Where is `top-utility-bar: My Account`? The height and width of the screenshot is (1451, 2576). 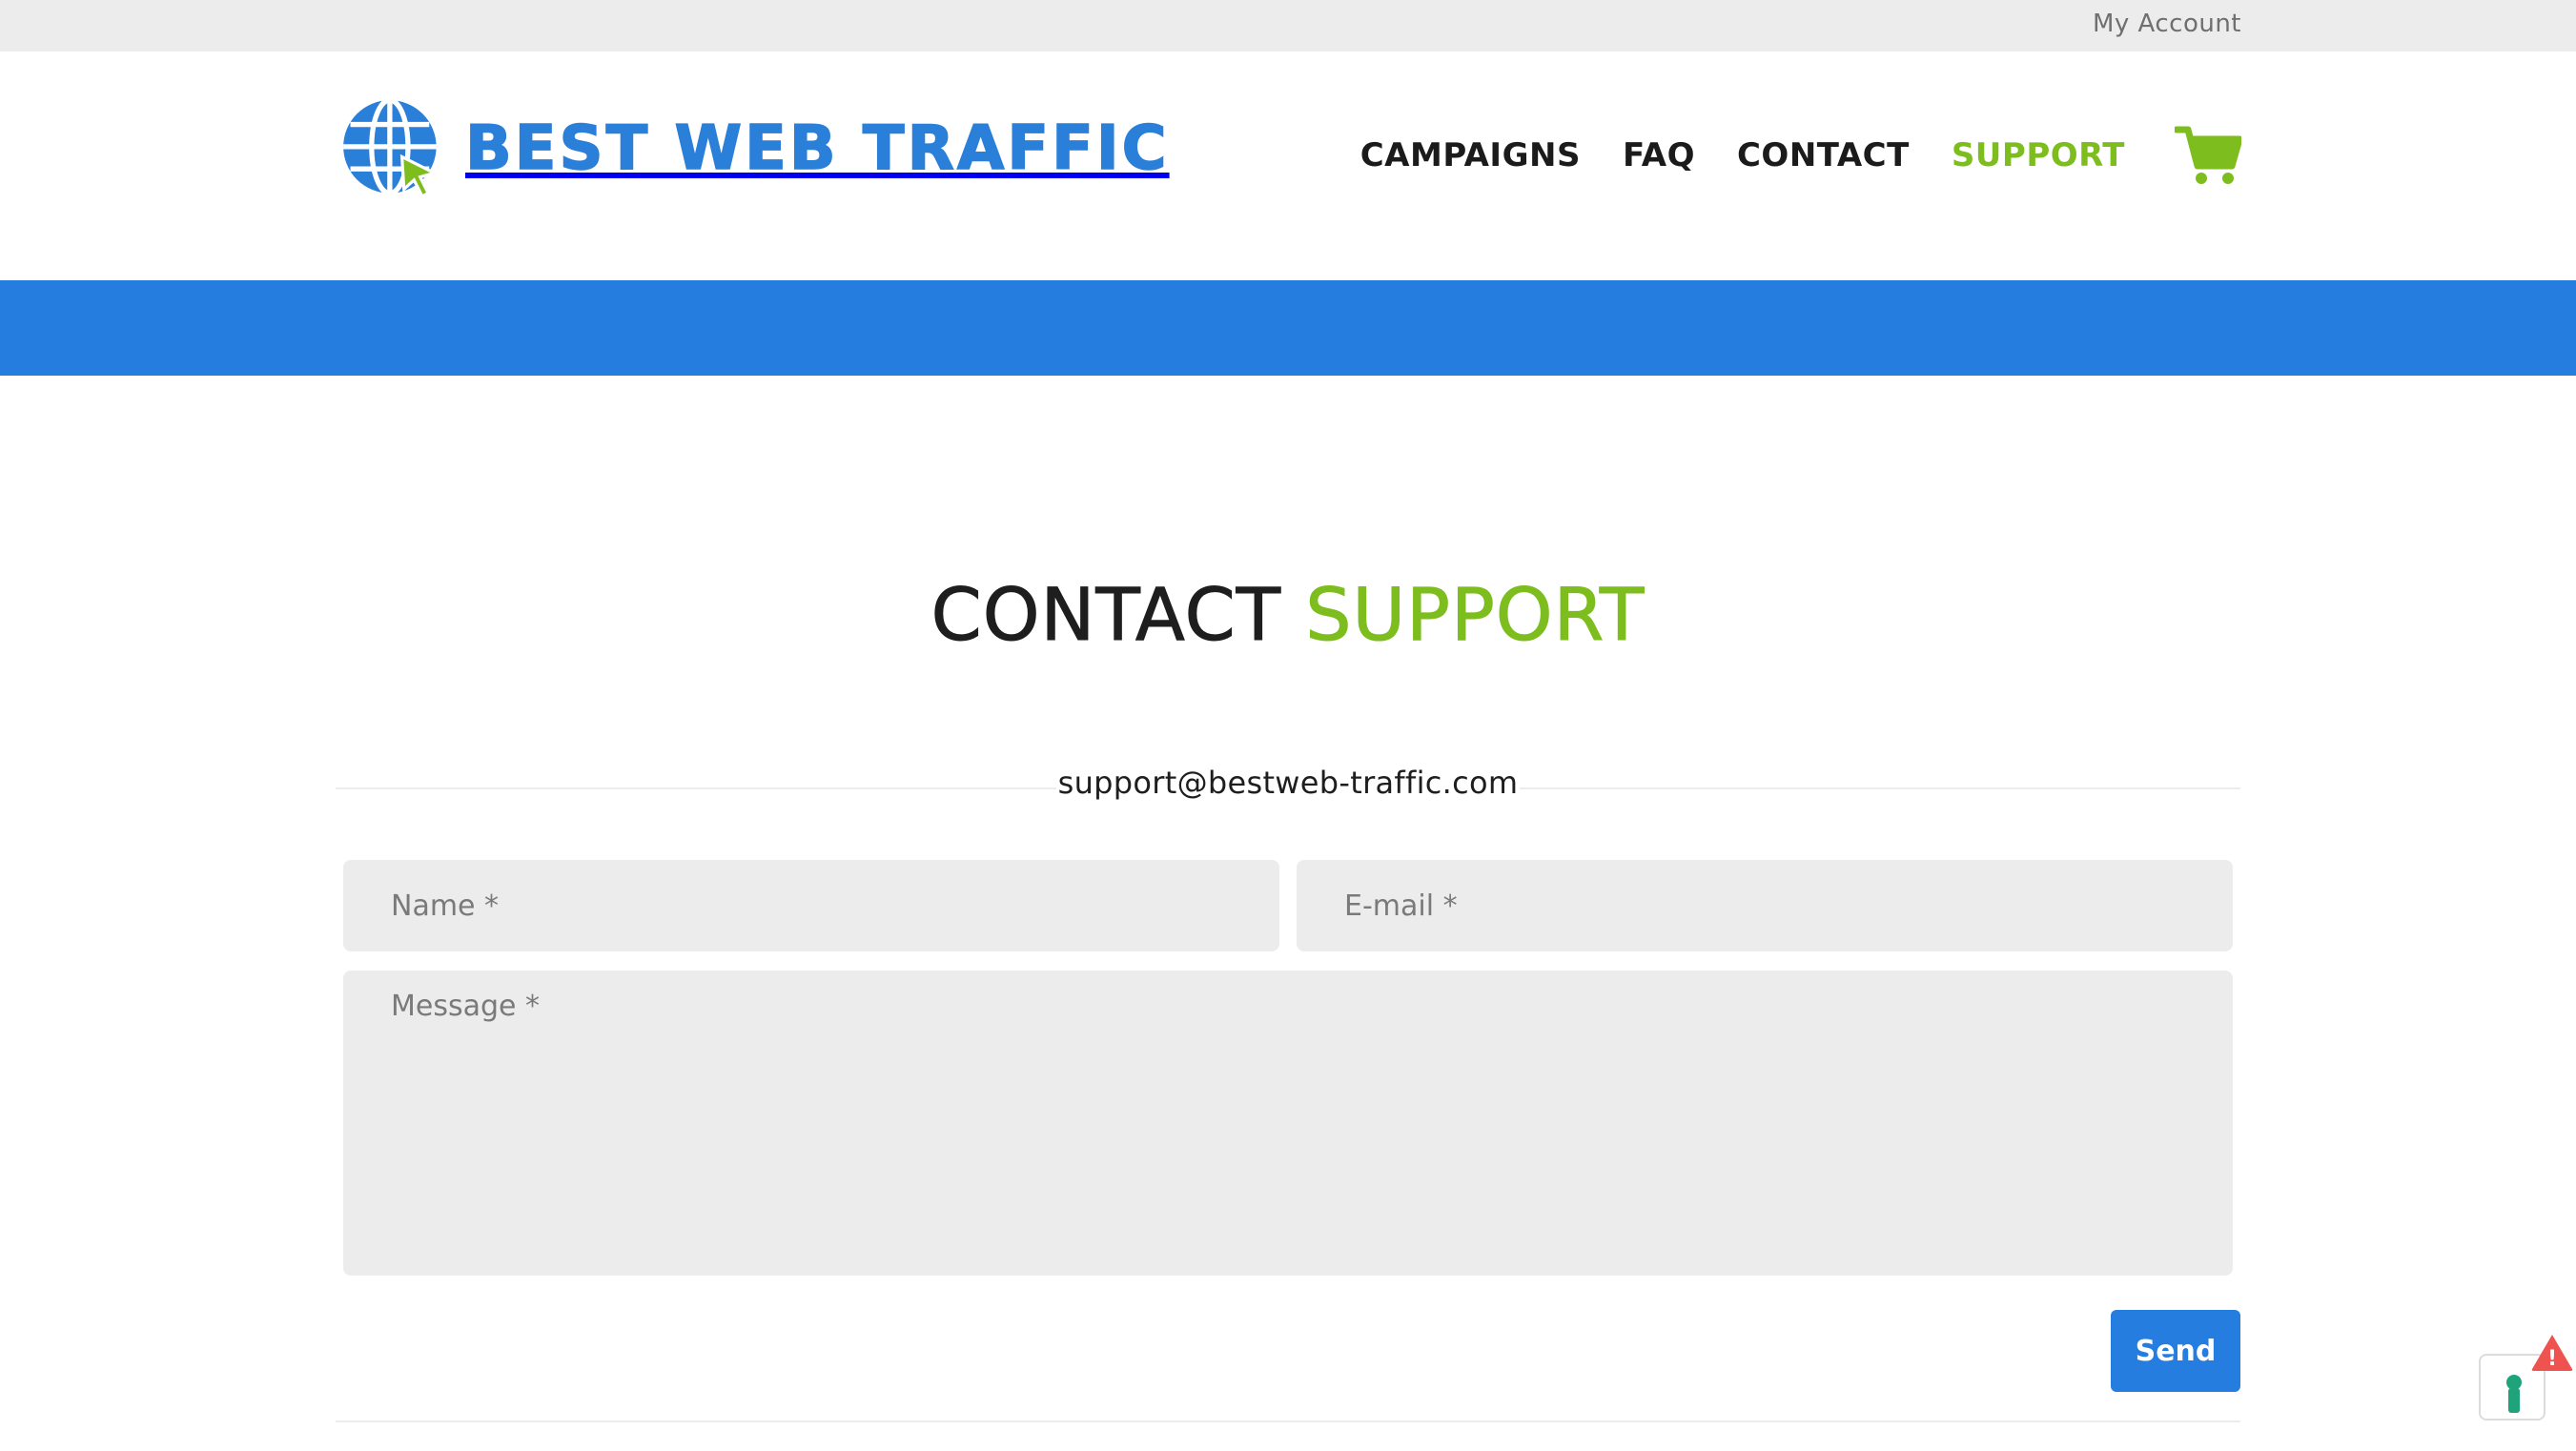
top-utility-bar: My Account is located at coordinates (1288, 26).